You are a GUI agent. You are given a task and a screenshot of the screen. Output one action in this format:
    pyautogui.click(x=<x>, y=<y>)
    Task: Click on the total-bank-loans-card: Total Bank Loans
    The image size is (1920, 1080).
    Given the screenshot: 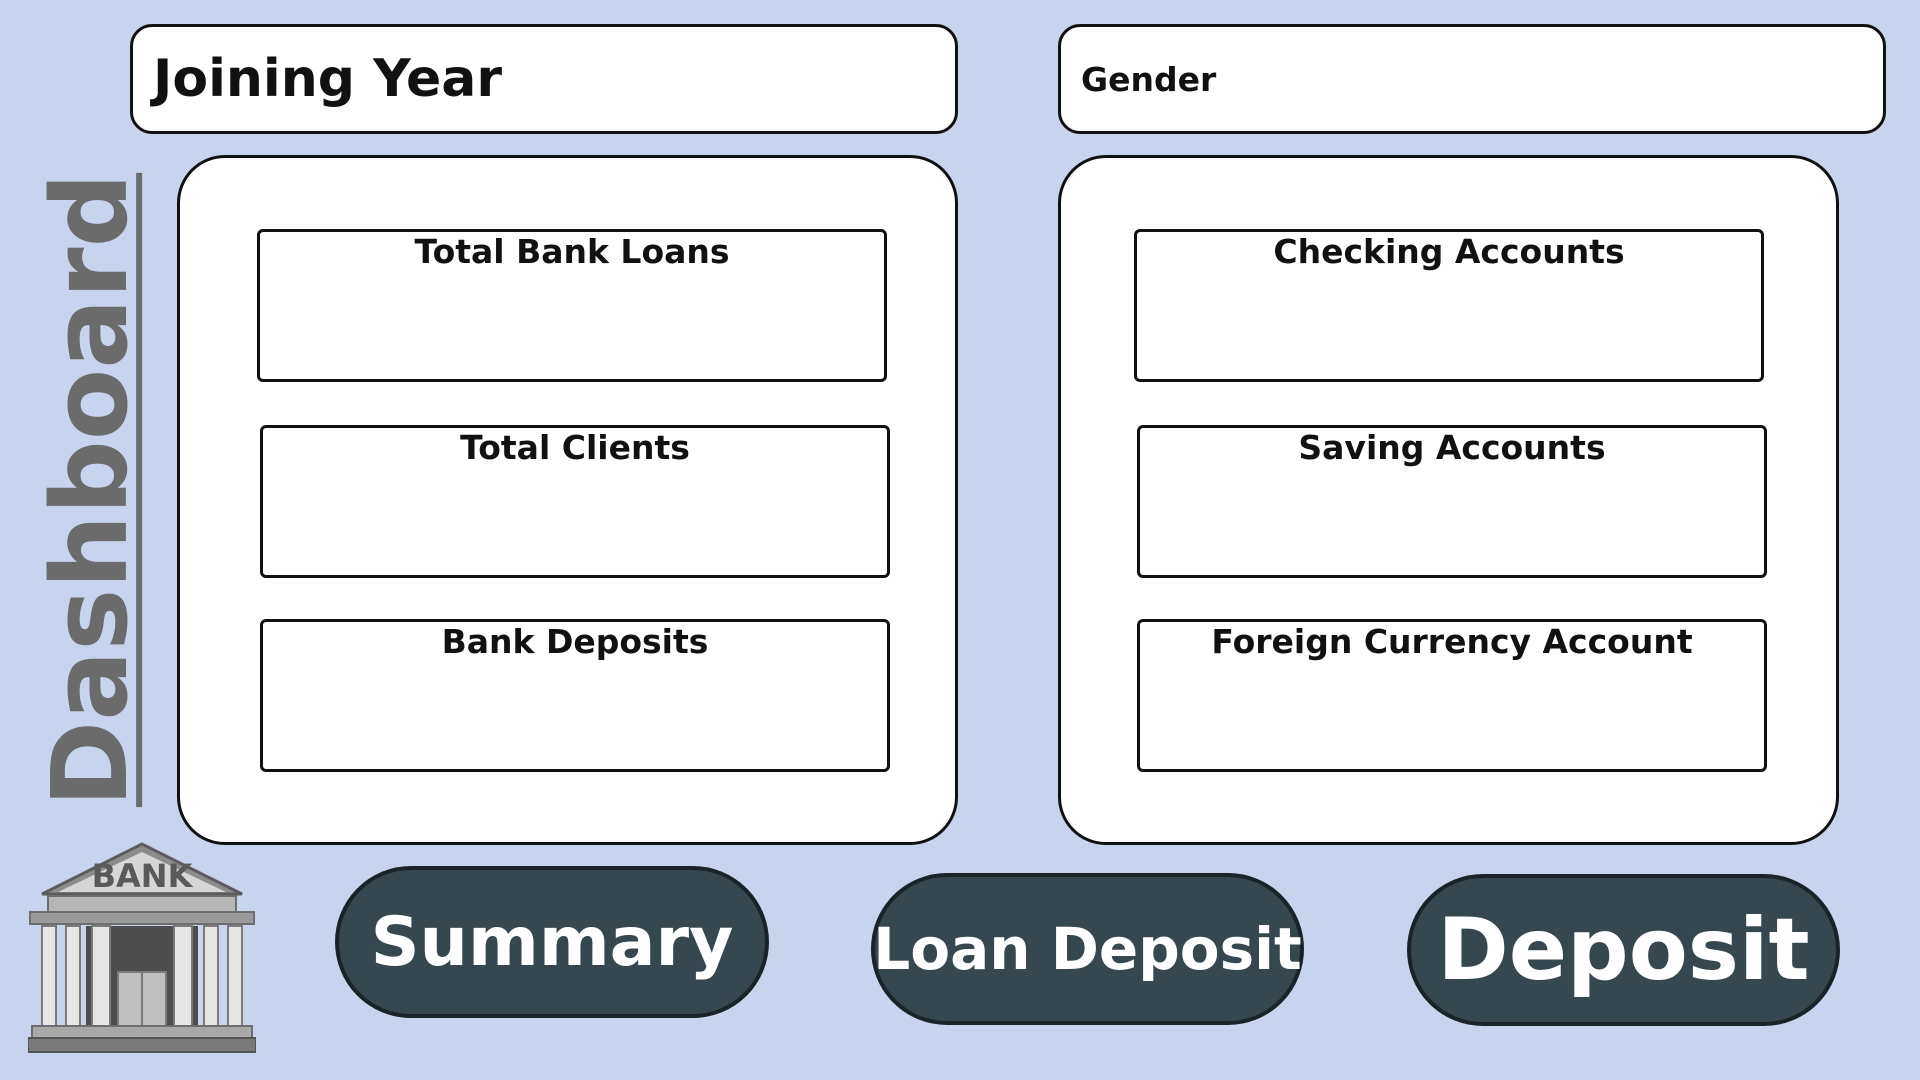 What is the action you would take?
    pyautogui.click(x=572, y=305)
    